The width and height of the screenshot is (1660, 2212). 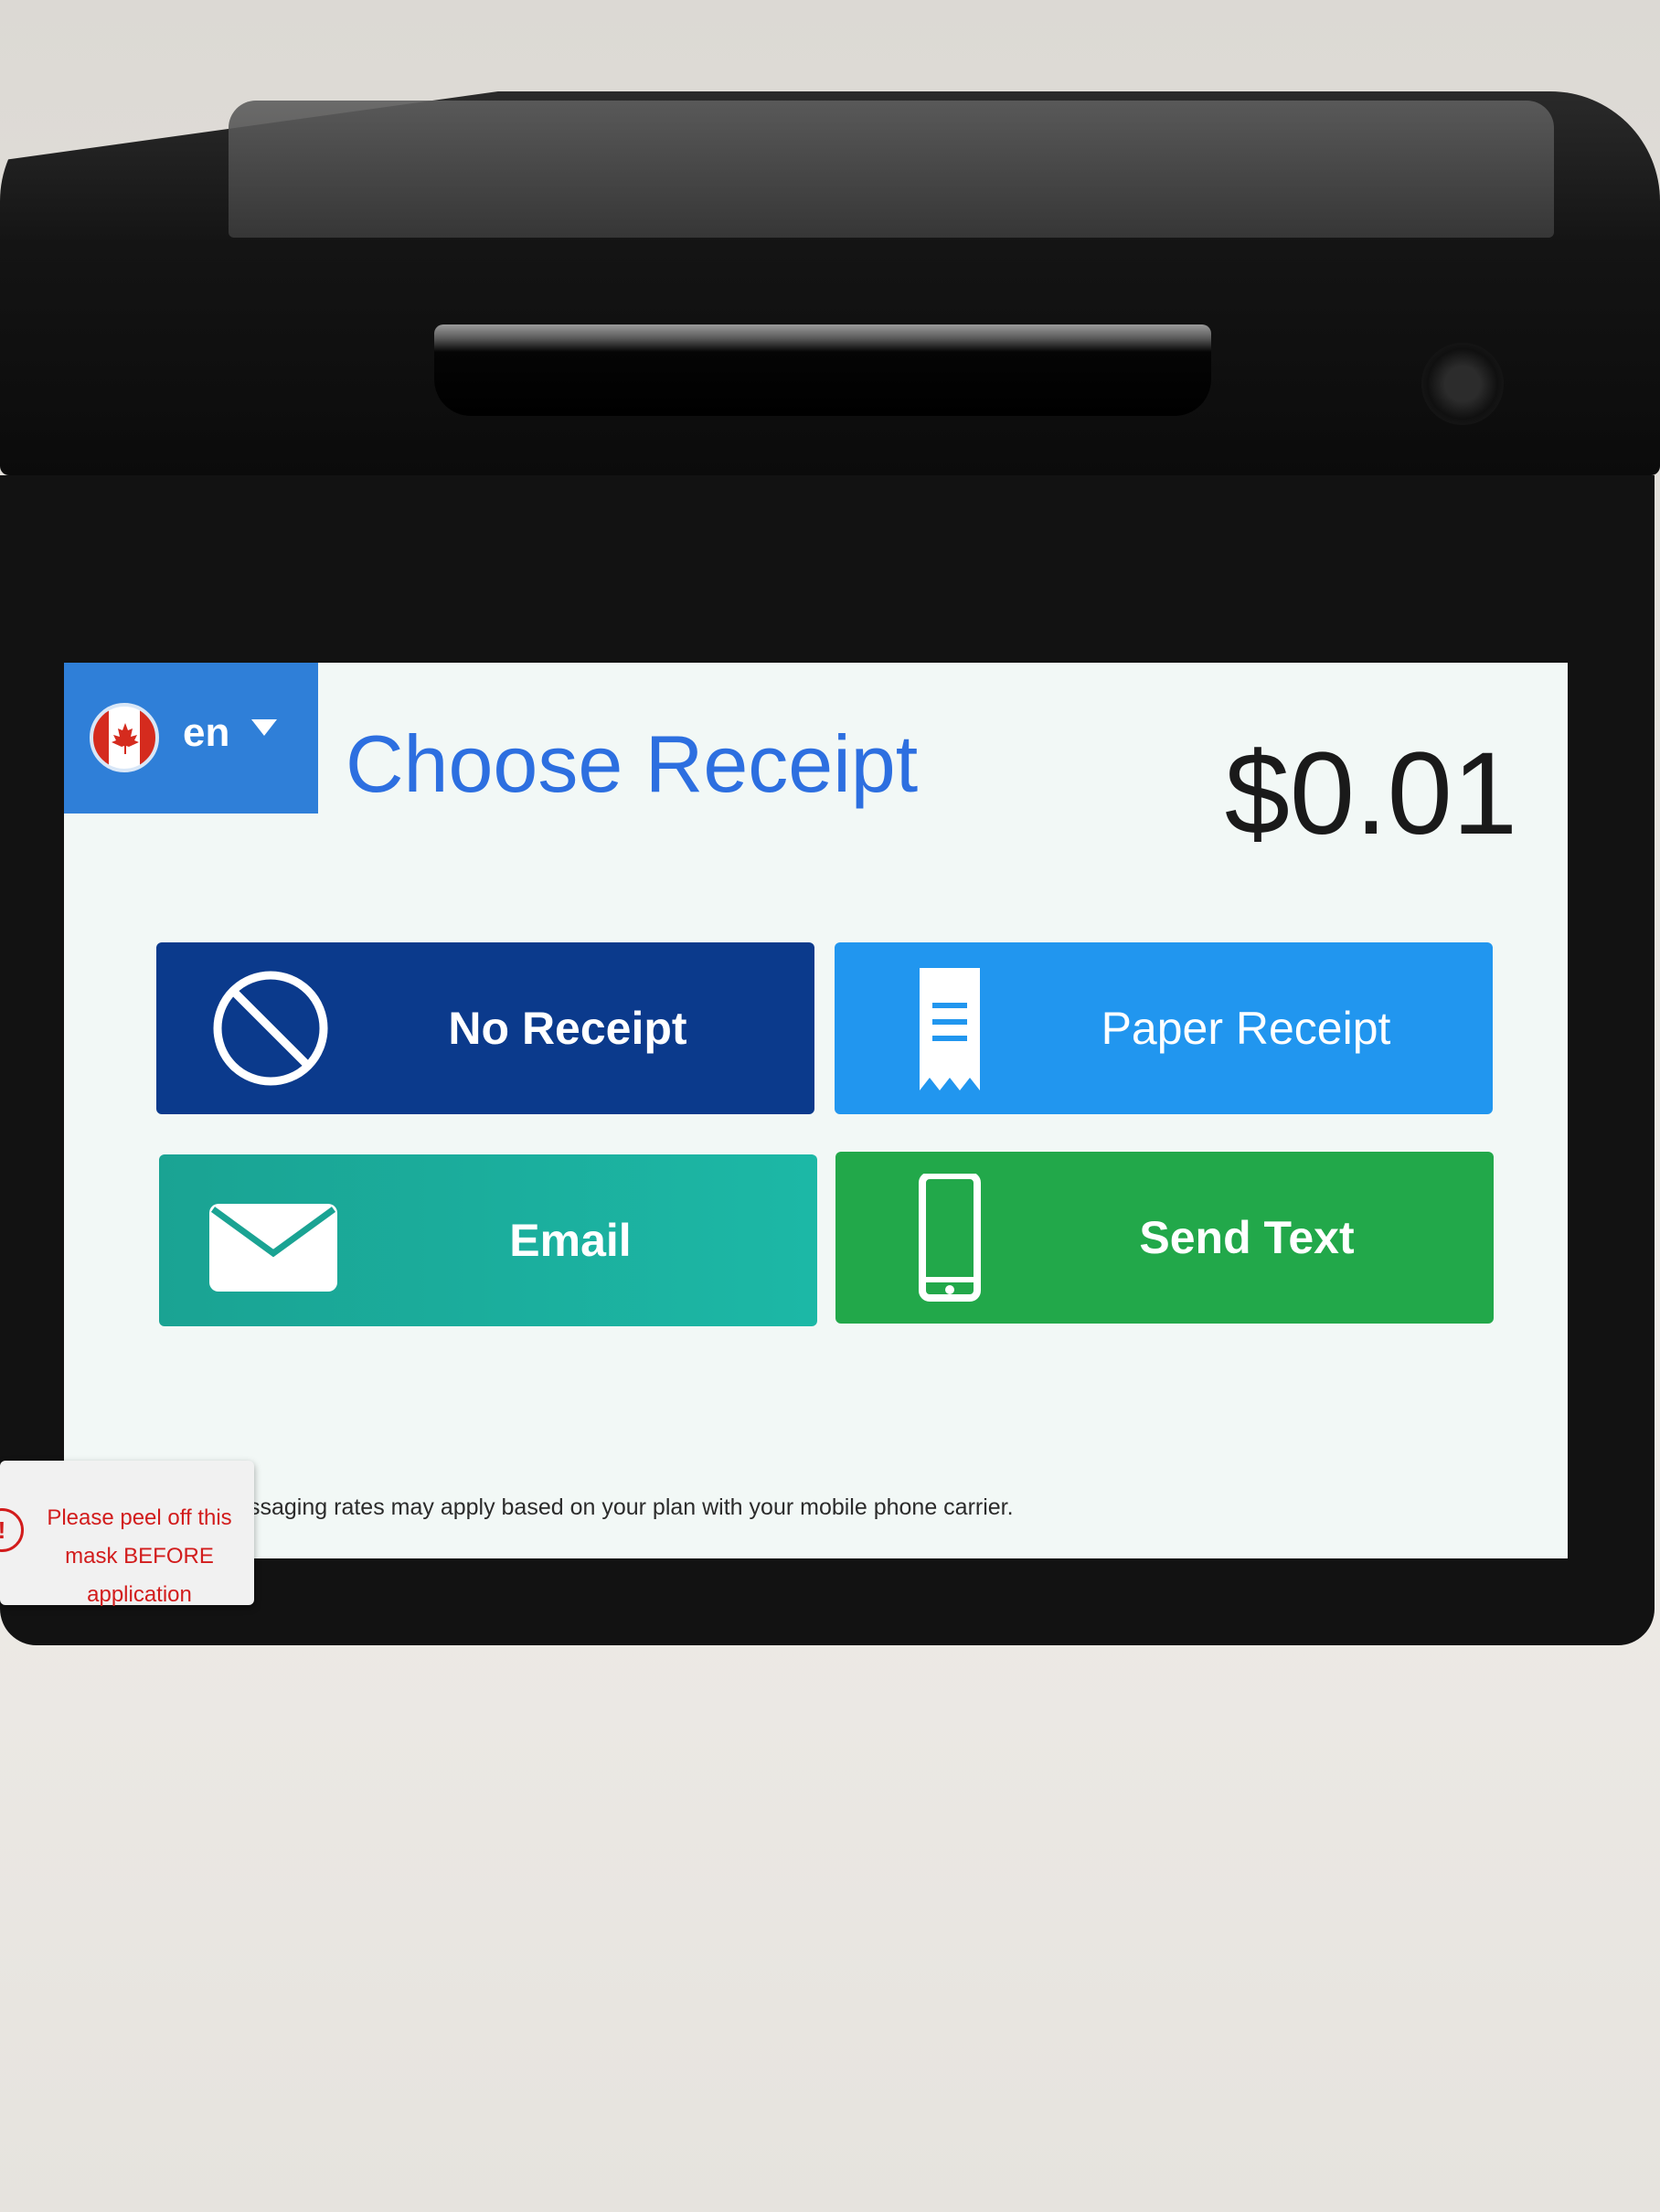 I want to click on paper-receipt-button: Paper Receipt, so click(x=1164, y=1028).